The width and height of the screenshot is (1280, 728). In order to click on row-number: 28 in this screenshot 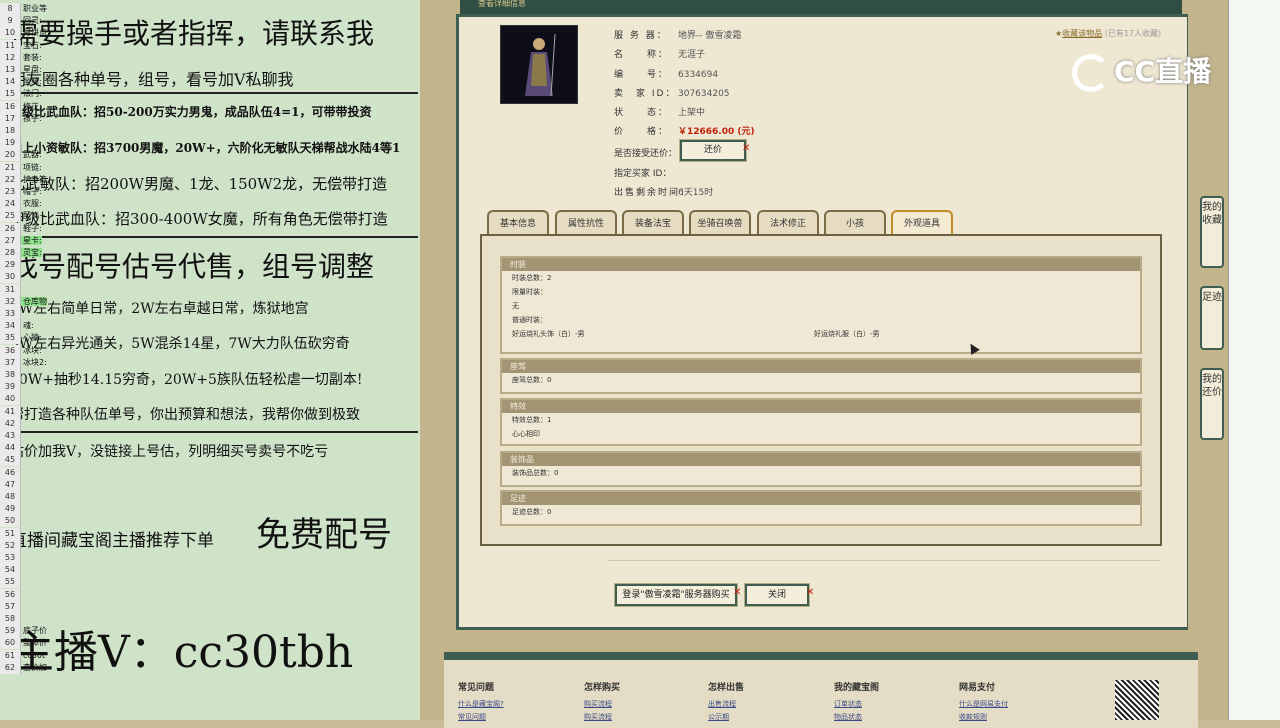, I will do `click(10, 253)`.